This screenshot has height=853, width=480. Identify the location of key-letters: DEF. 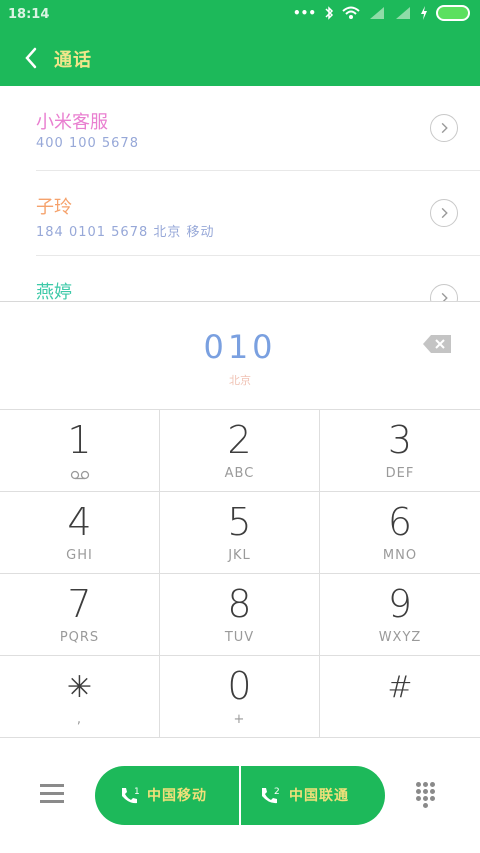
(400, 473).